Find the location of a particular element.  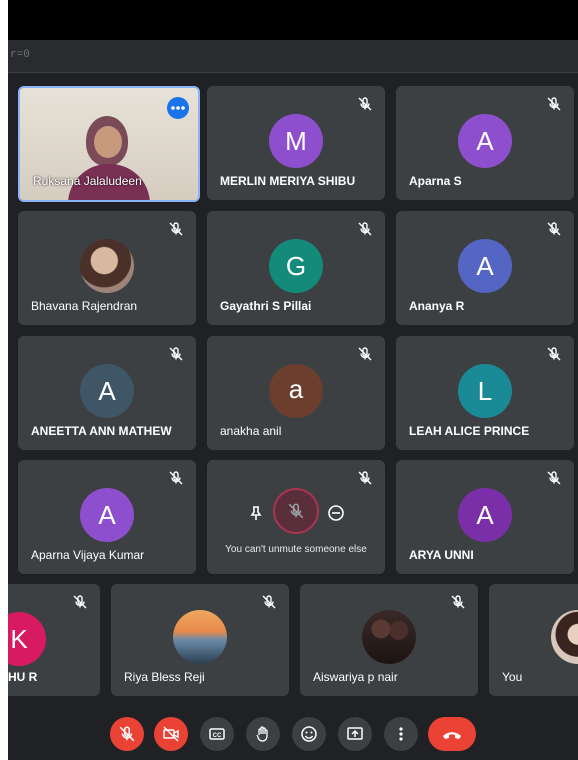

remove-button is located at coordinates (336, 513).